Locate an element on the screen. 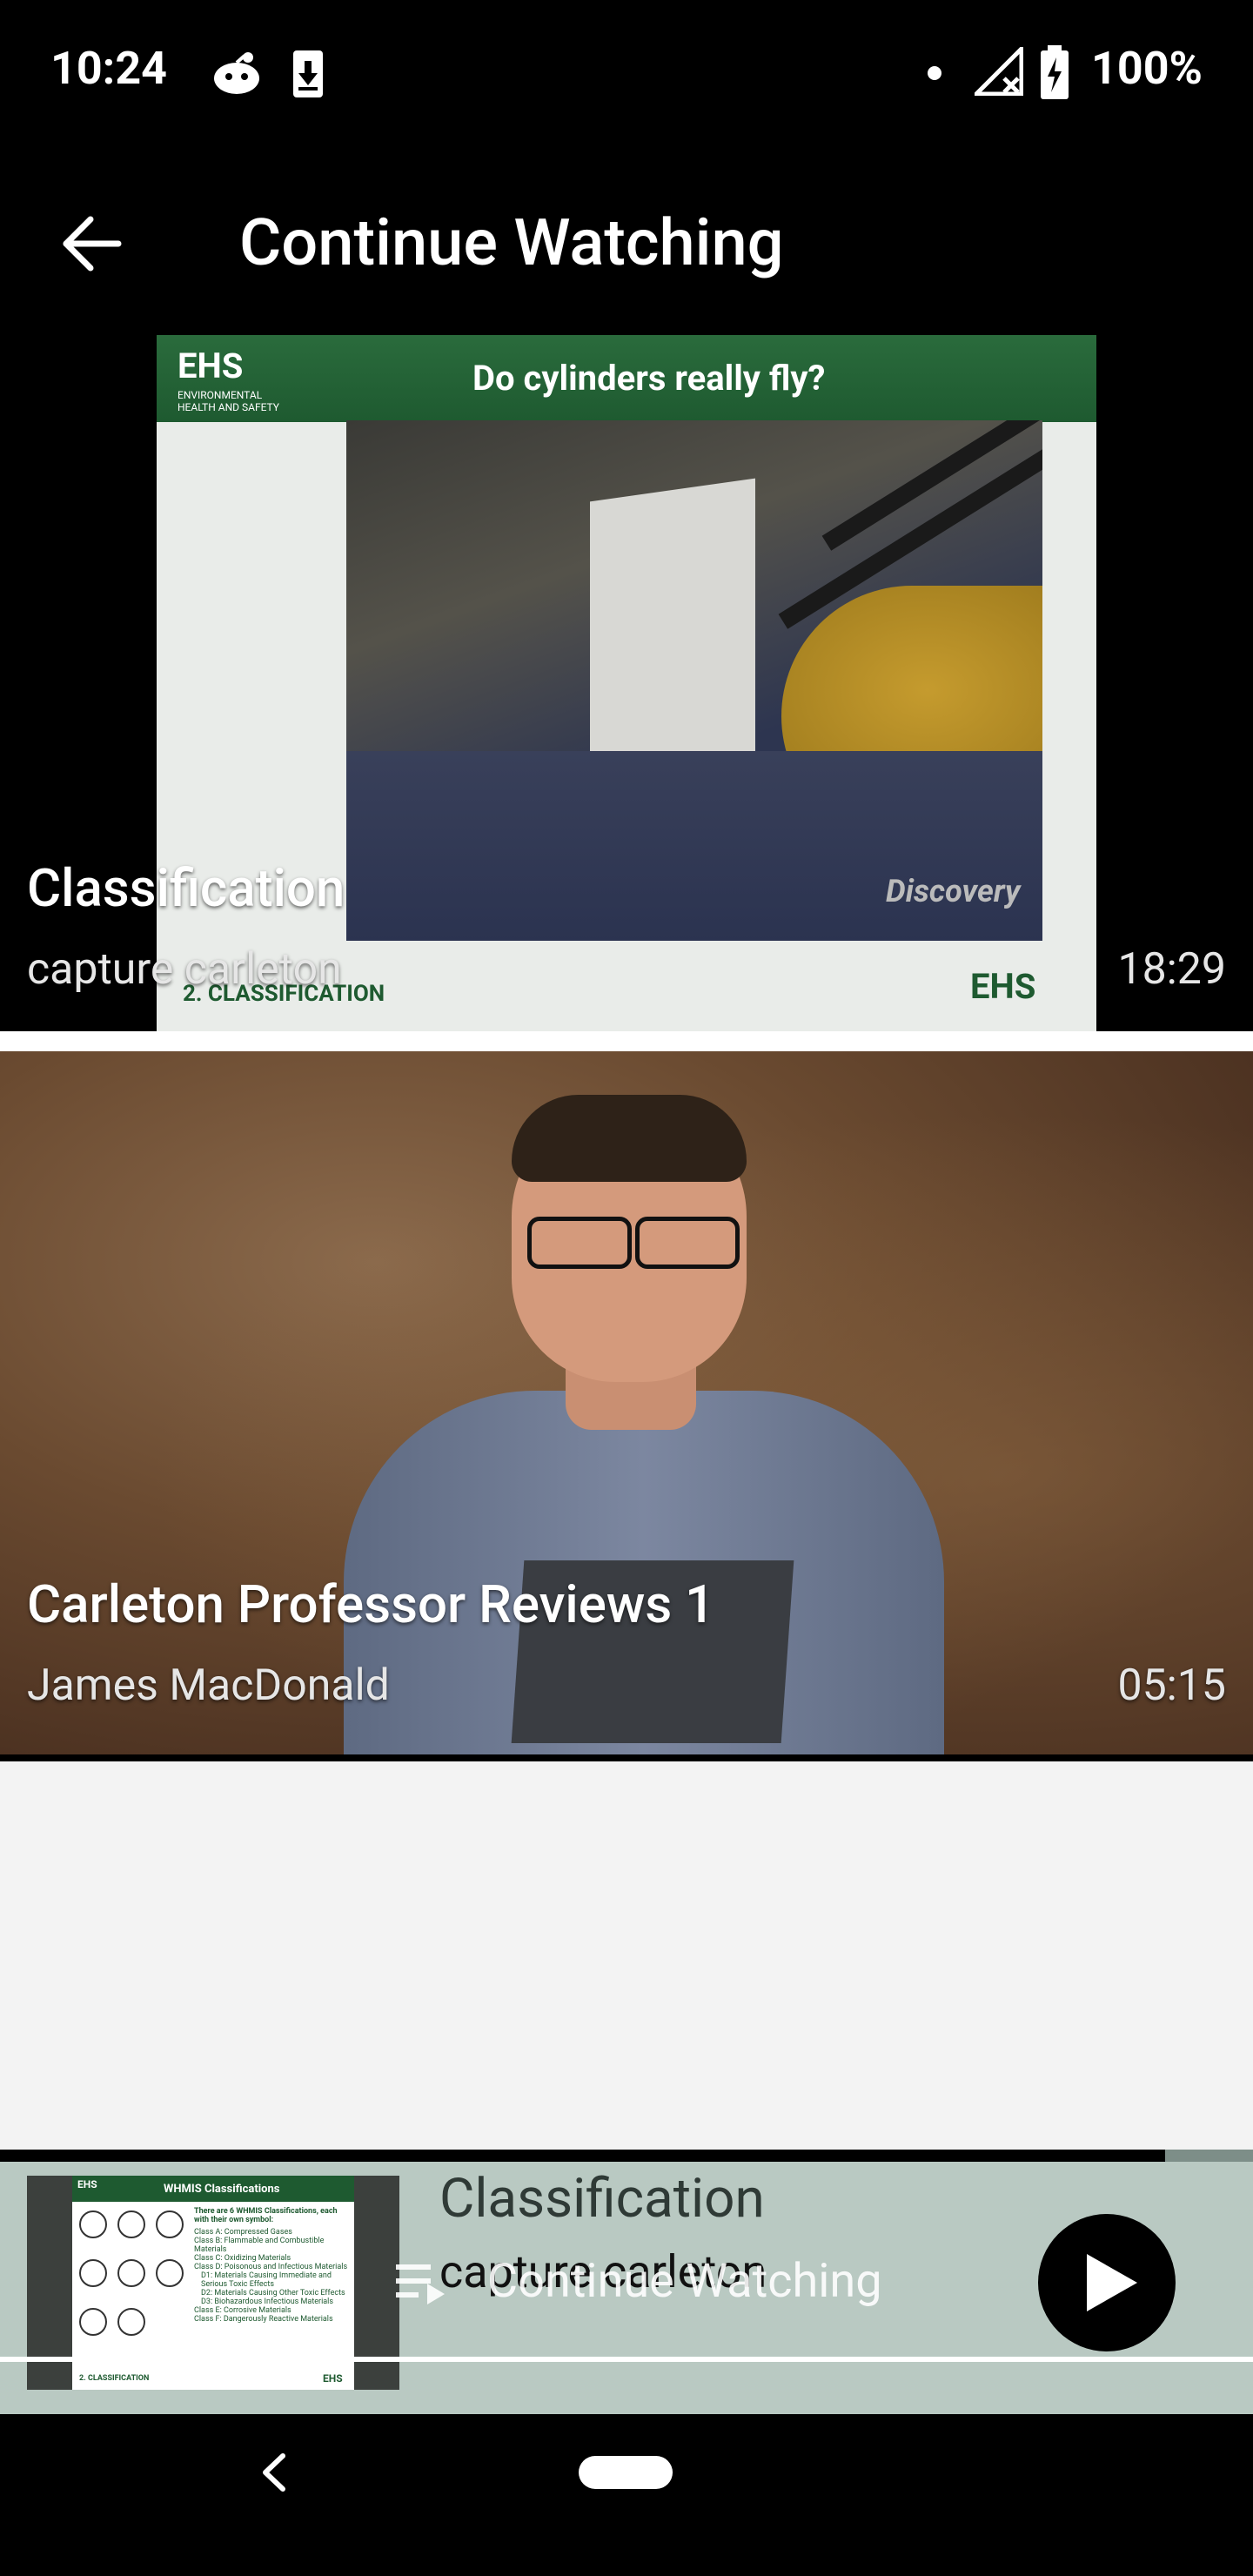  thumbnail-item: Class C: Oxidizing Materials is located at coordinates (242, 2258).